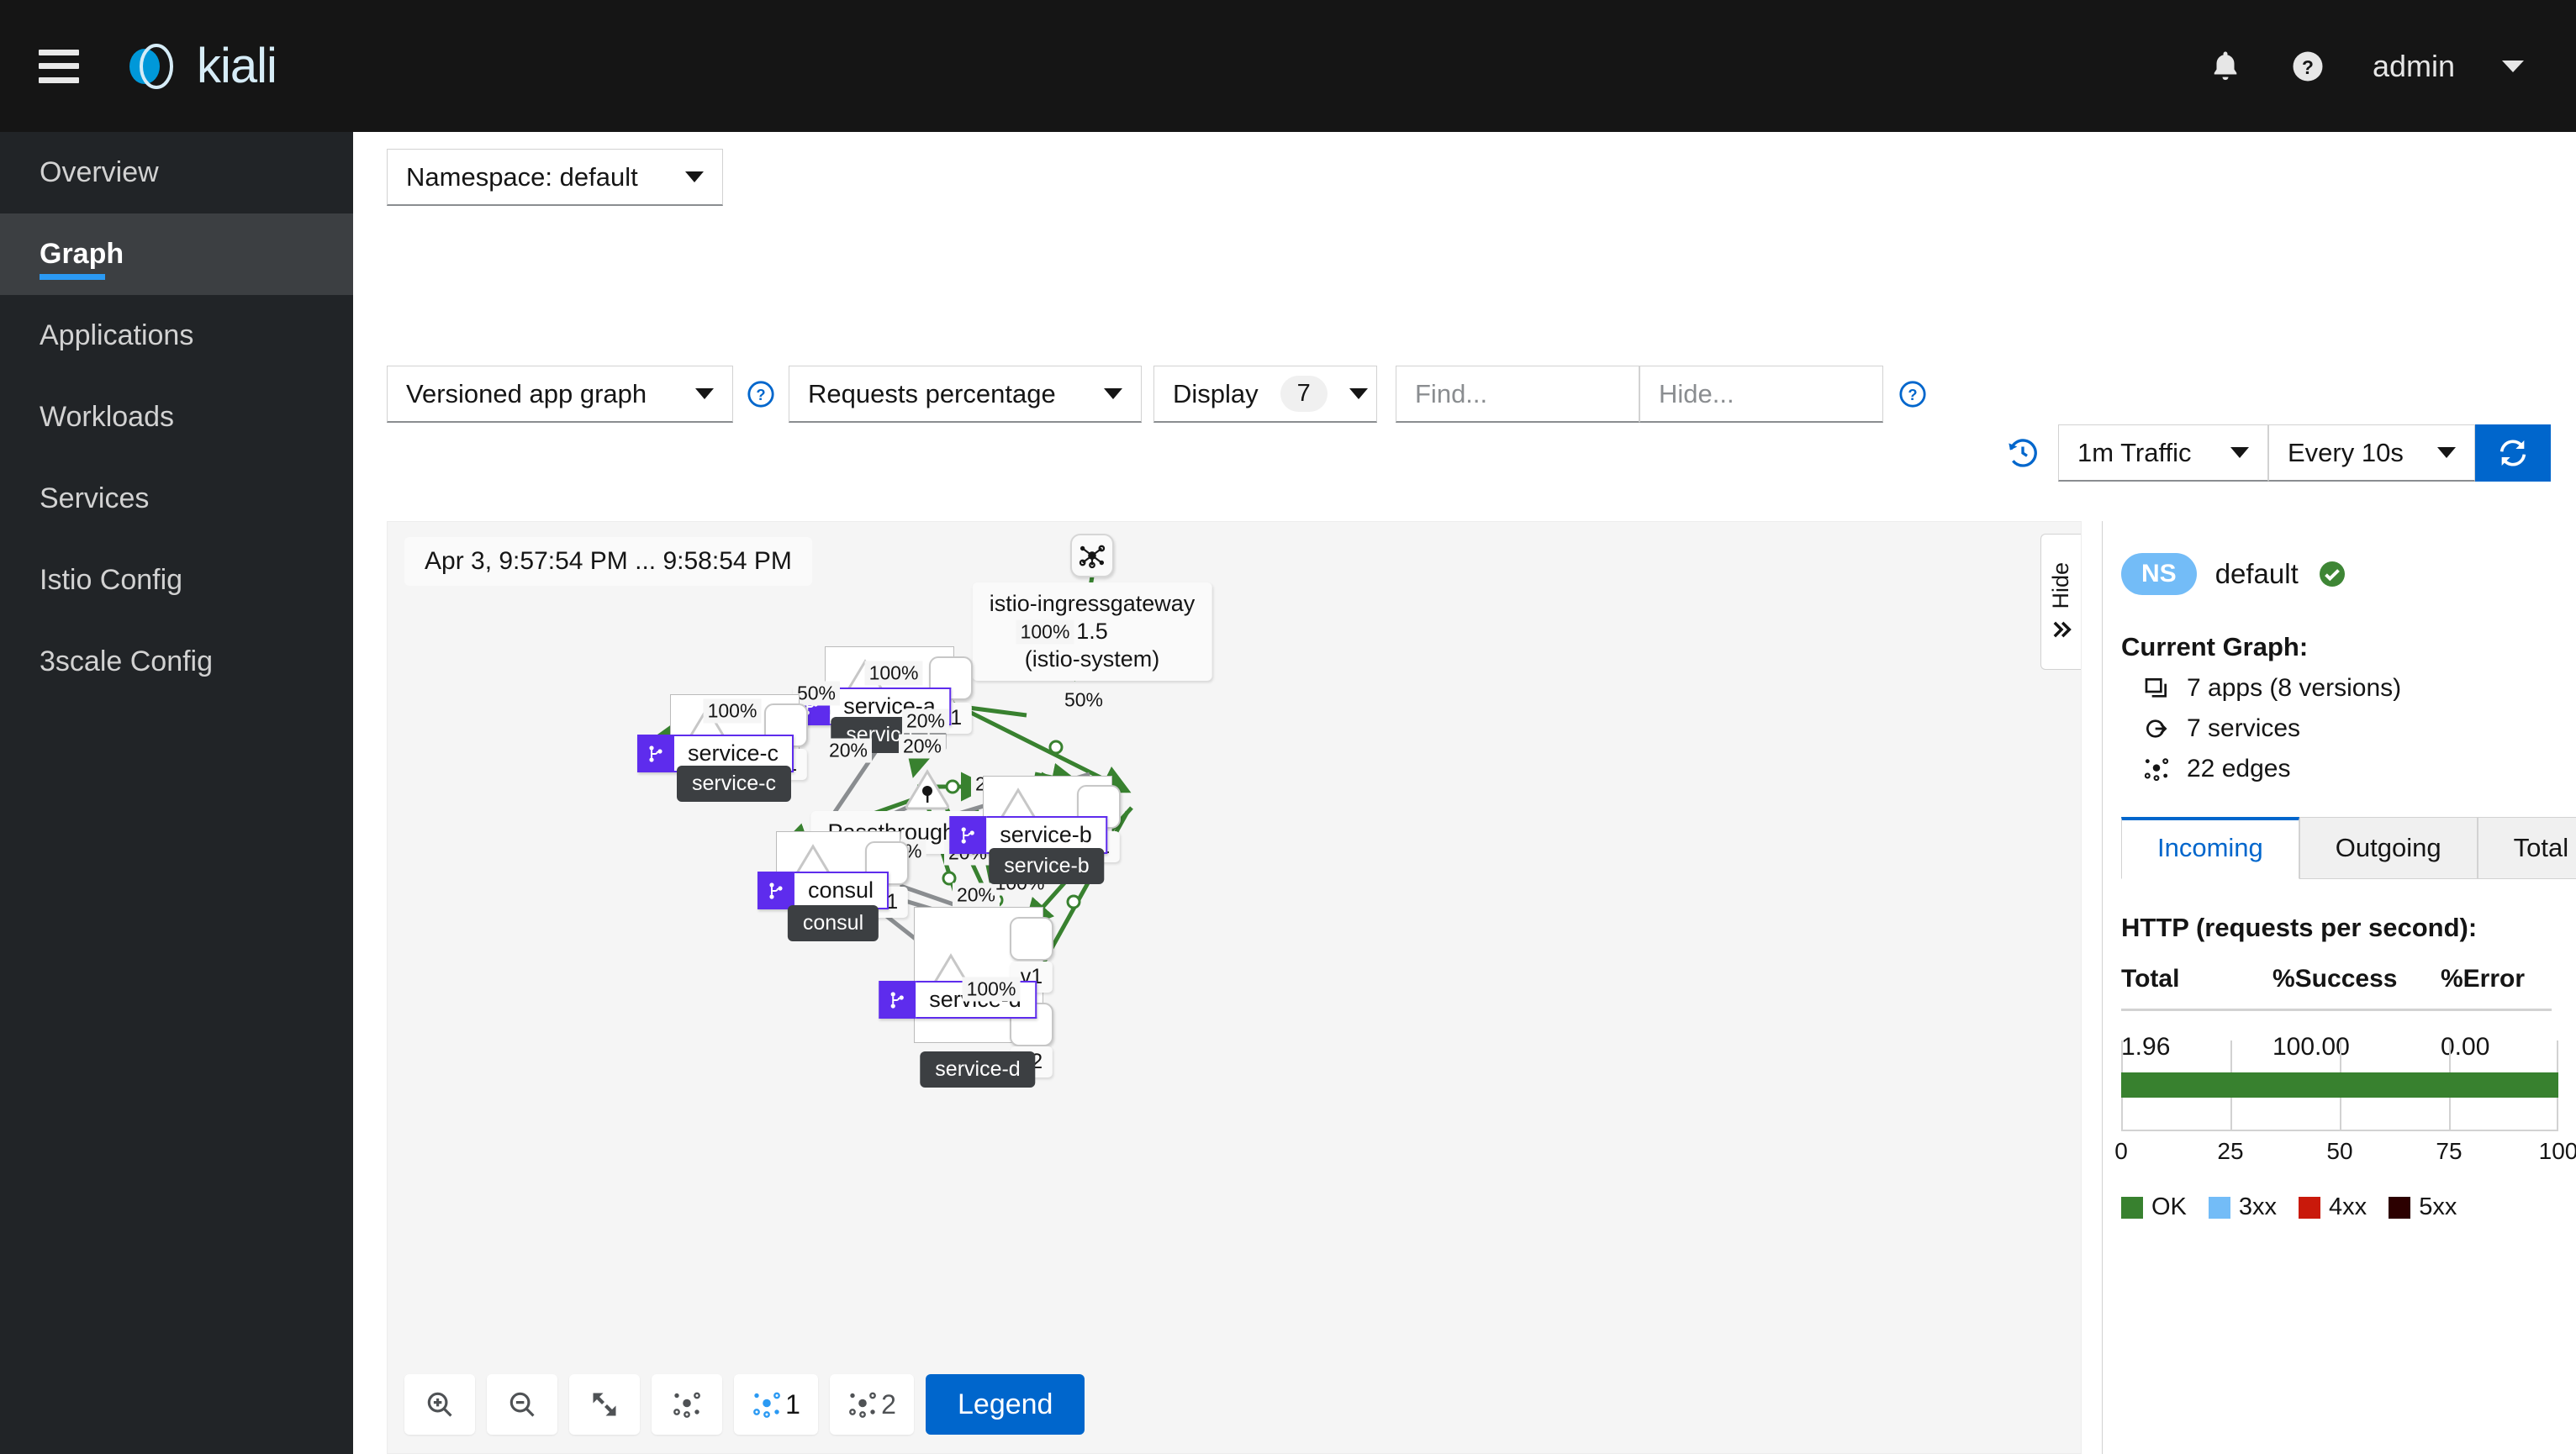 The image size is (2576, 1454). What do you see at coordinates (2154, 1207) in the screenshot?
I see `legend-item-ok: OK` at bounding box center [2154, 1207].